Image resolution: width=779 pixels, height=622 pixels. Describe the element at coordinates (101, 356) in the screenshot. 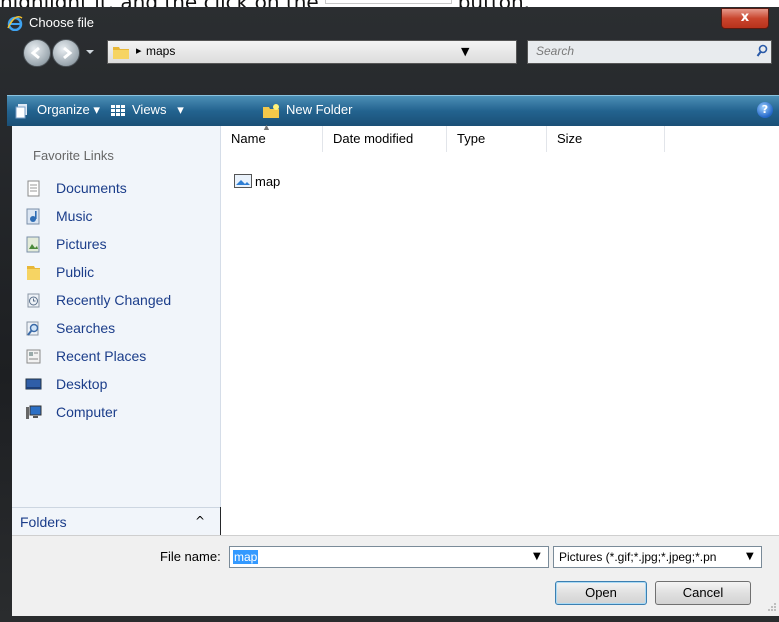

I see `sidebar-item-label: Recent Places` at that location.